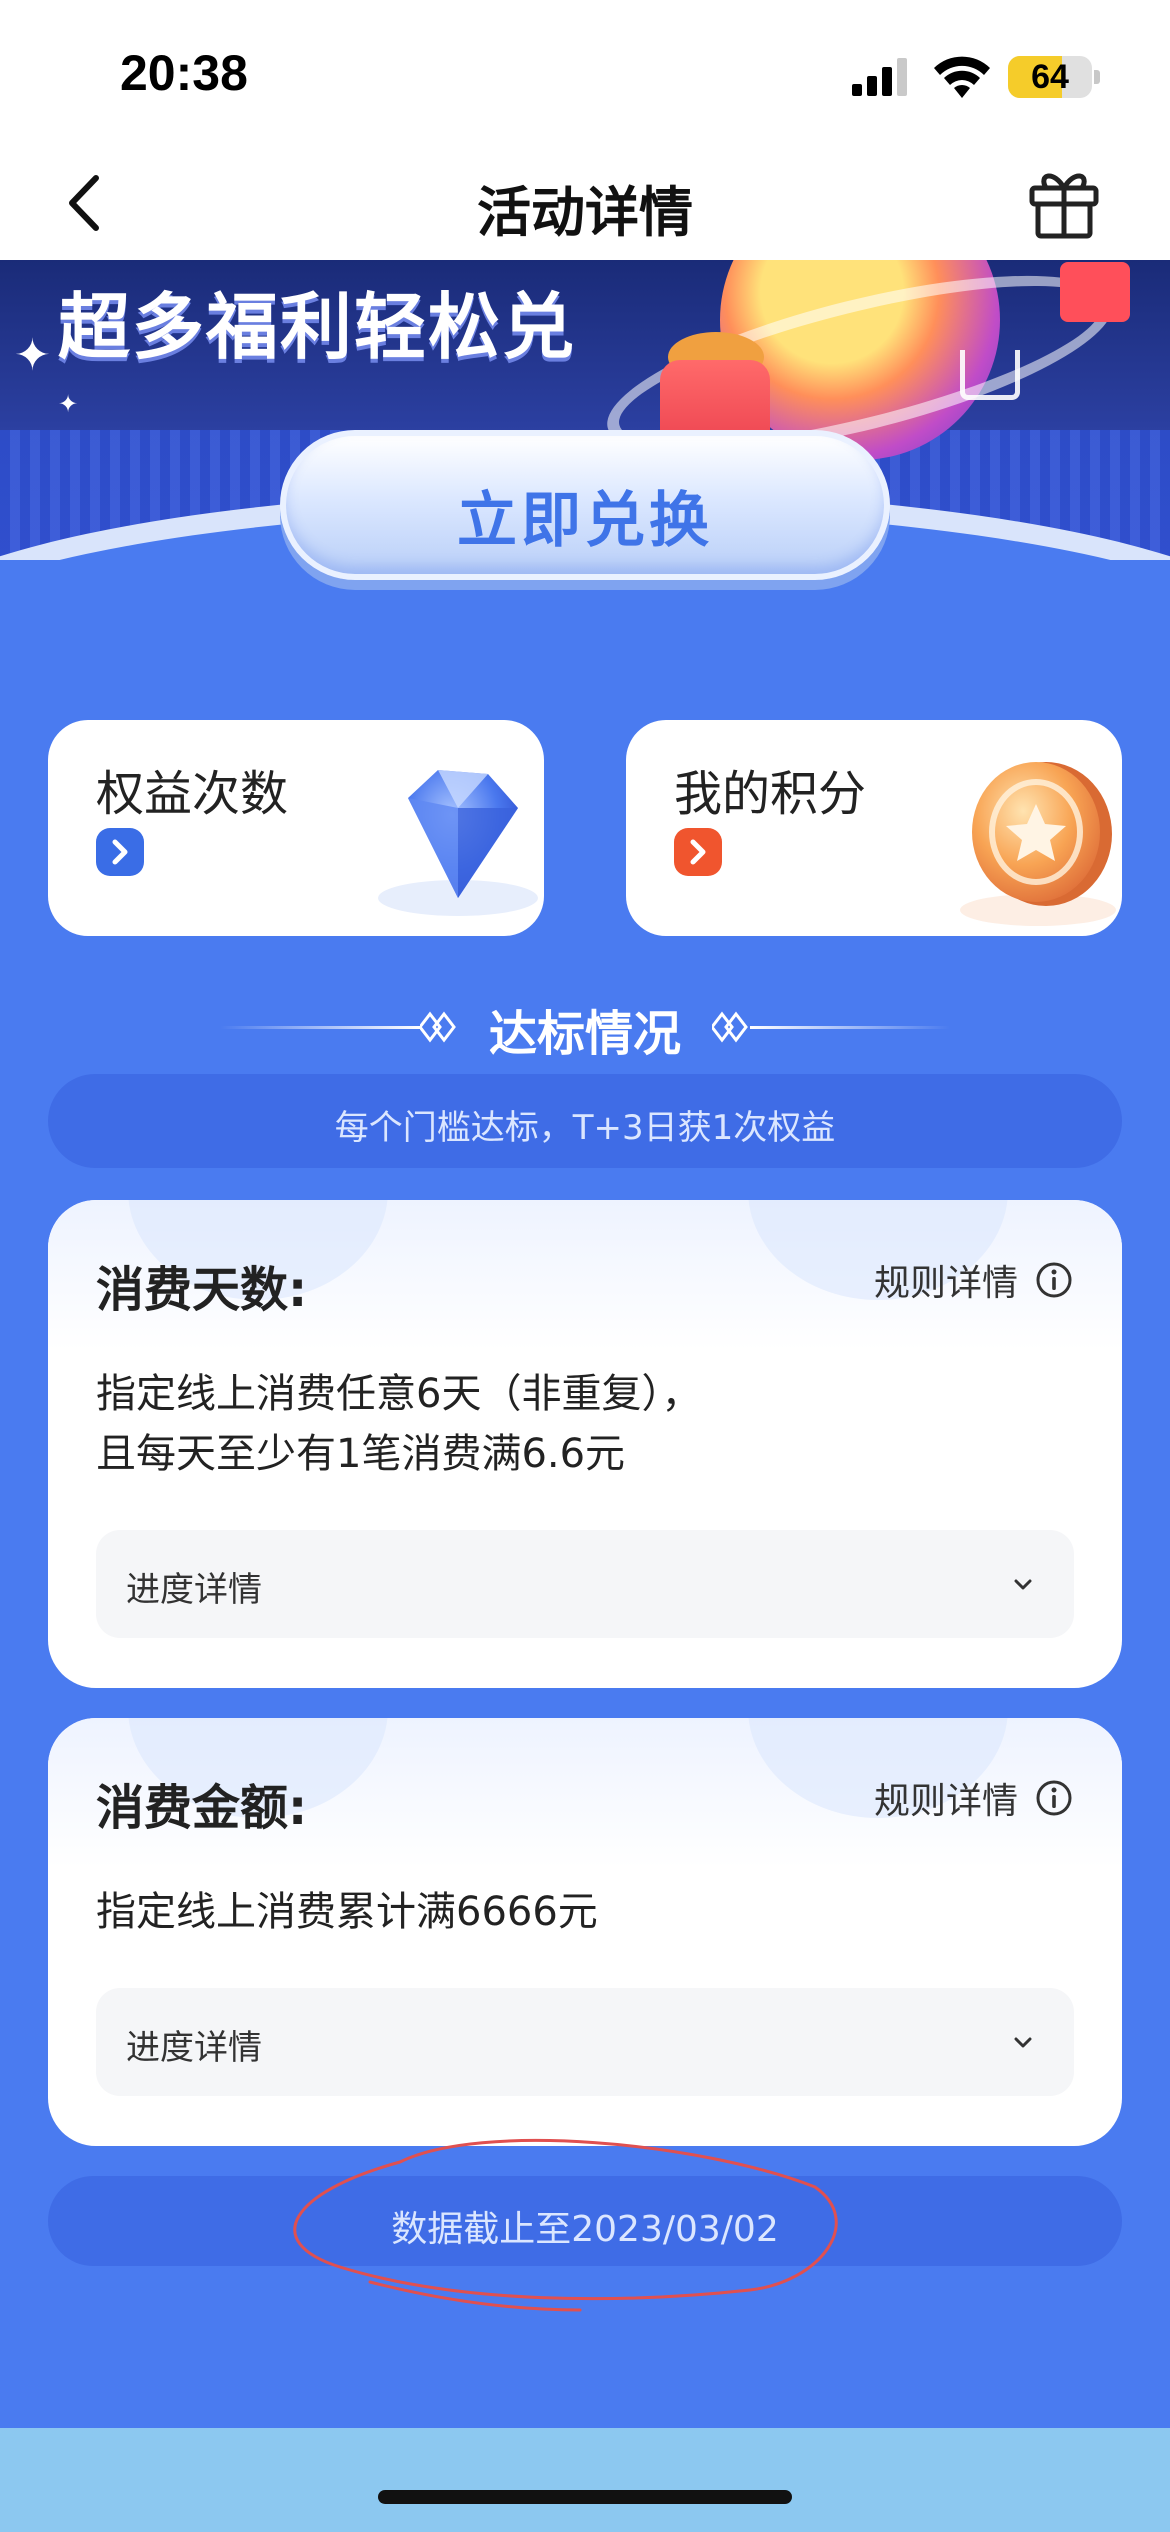 The width and height of the screenshot is (1170, 2532). What do you see at coordinates (202, 1808) in the screenshot?
I see `card-title: 消费金额:` at bounding box center [202, 1808].